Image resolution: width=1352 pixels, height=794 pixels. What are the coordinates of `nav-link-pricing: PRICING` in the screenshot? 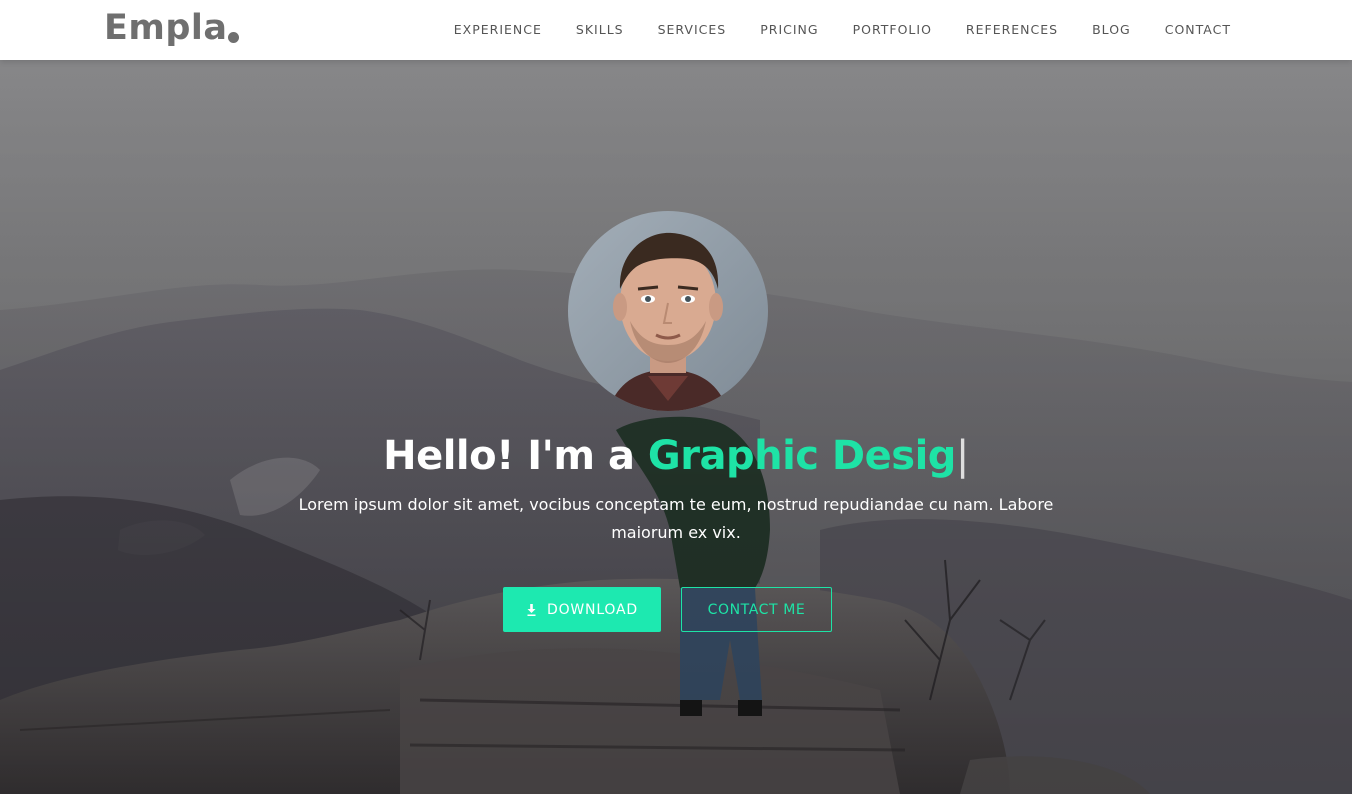 It's located at (789, 30).